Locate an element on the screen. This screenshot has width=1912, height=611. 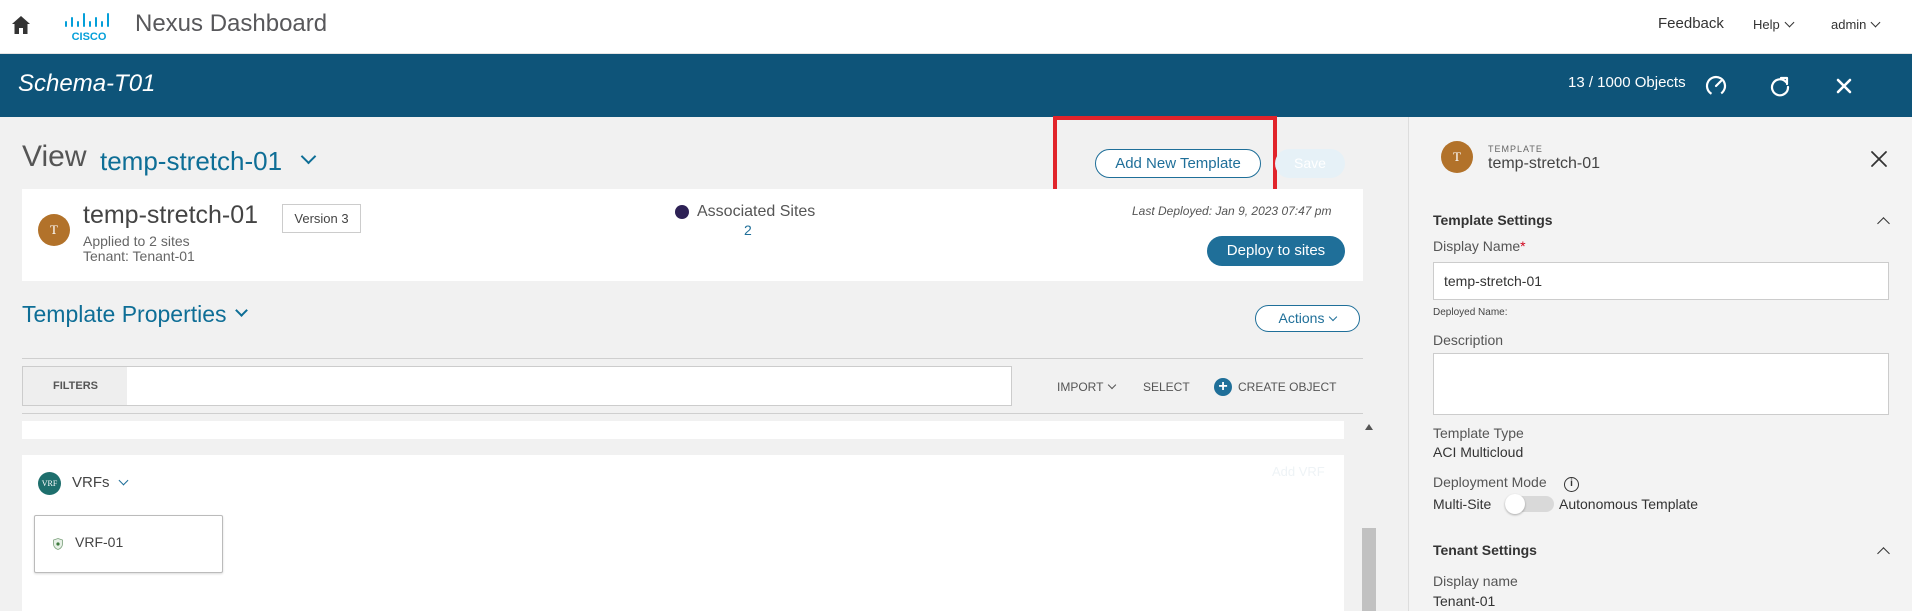
version-badge: Version 3 is located at coordinates (321, 218).